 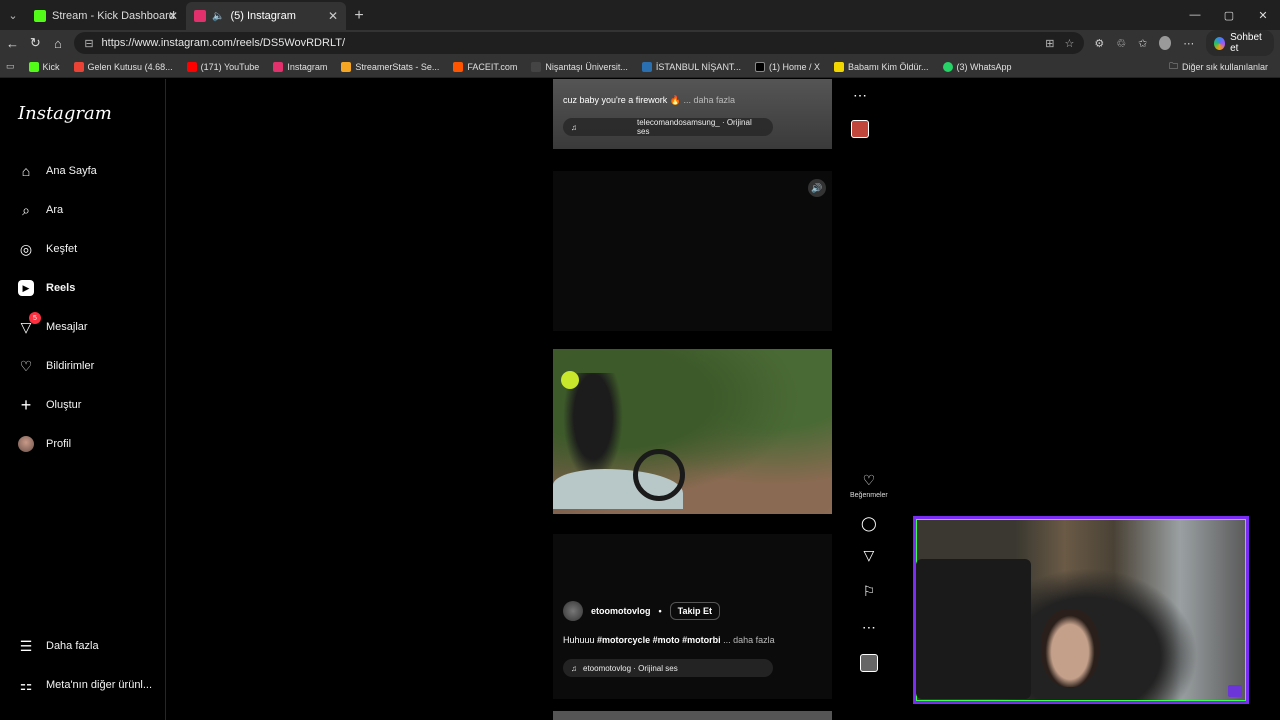 I want to click on reading-view-icon: ▭, so click(x=10, y=66).